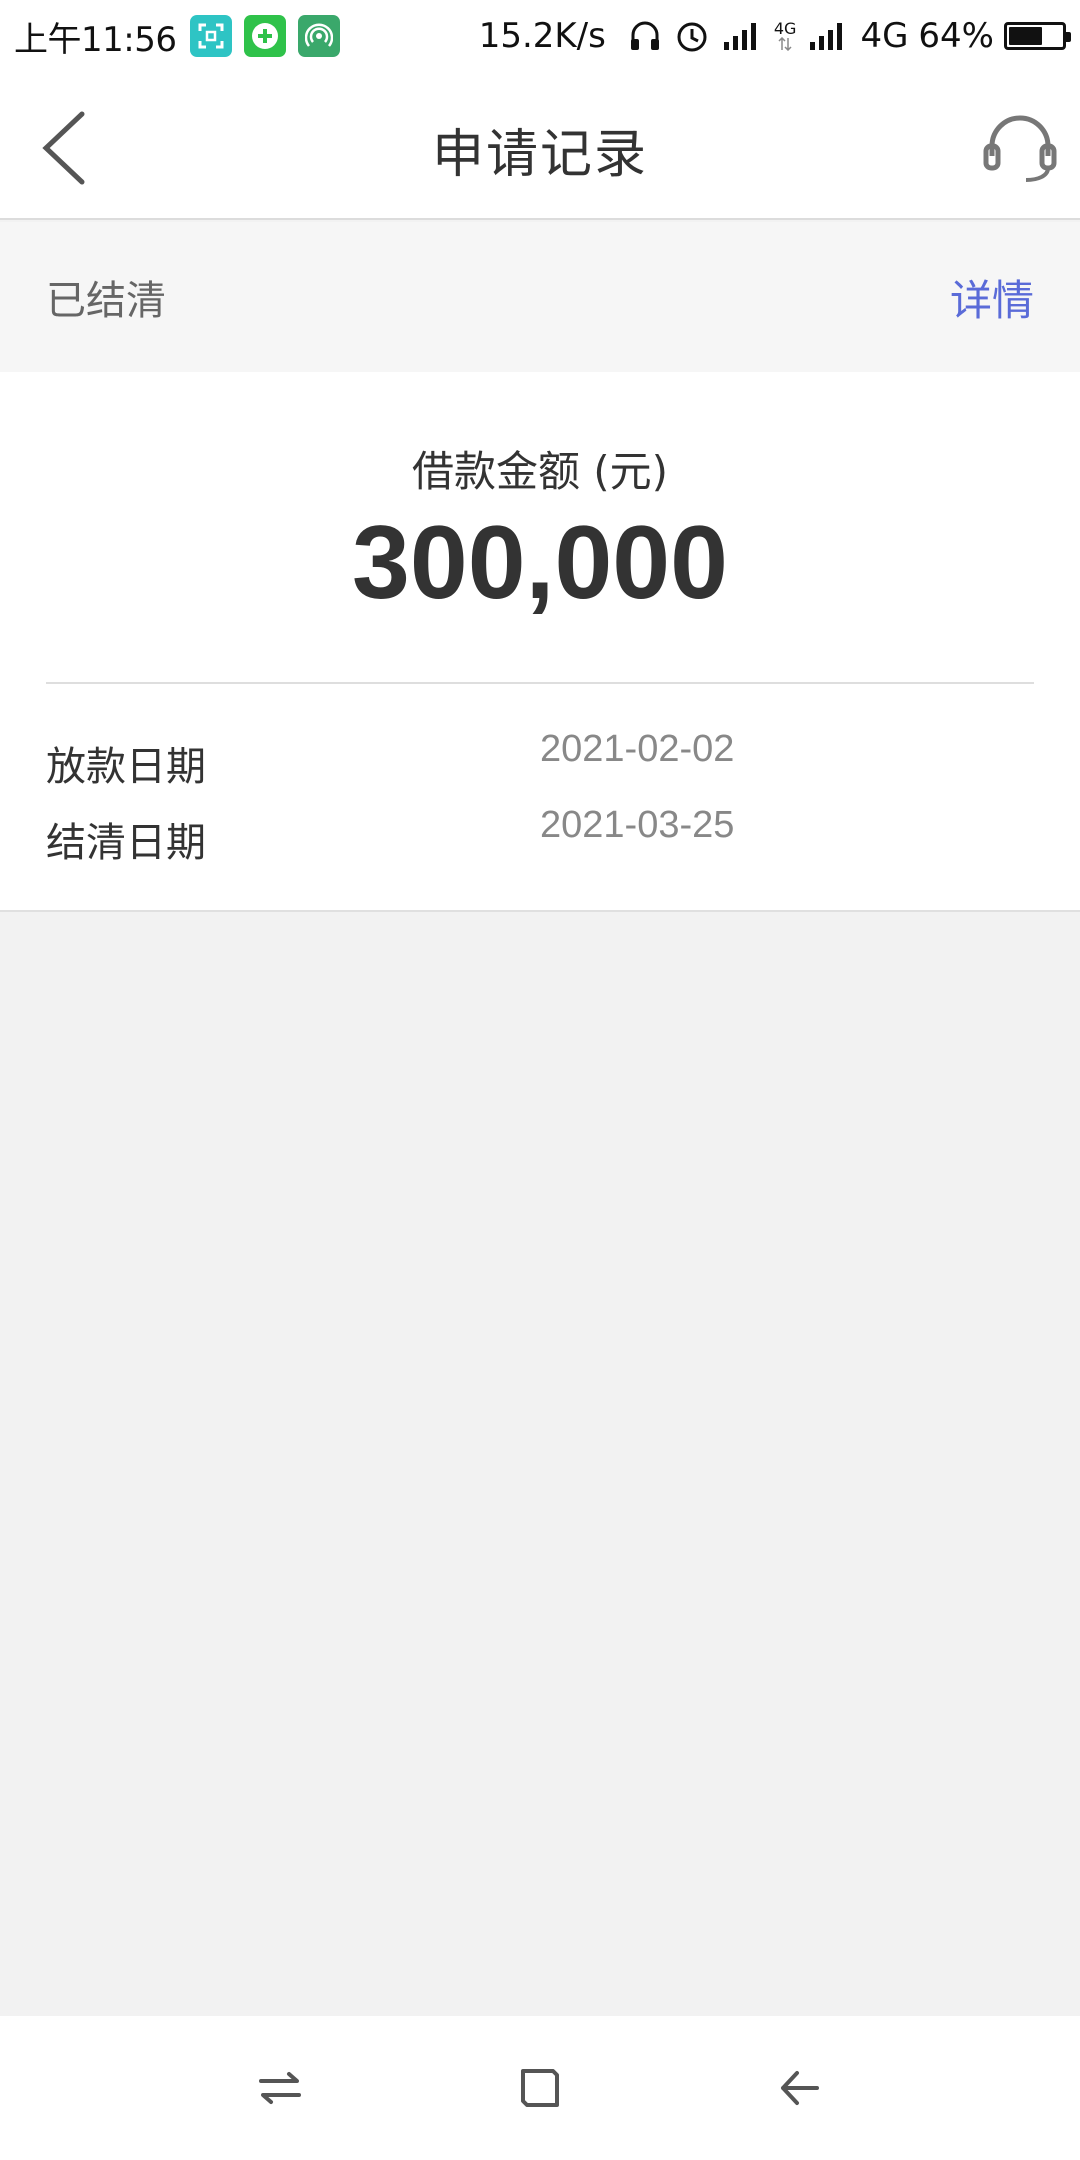 The width and height of the screenshot is (1080, 2160). Describe the element at coordinates (539, 155) in the screenshot. I see `page-title: 申请记录` at that location.